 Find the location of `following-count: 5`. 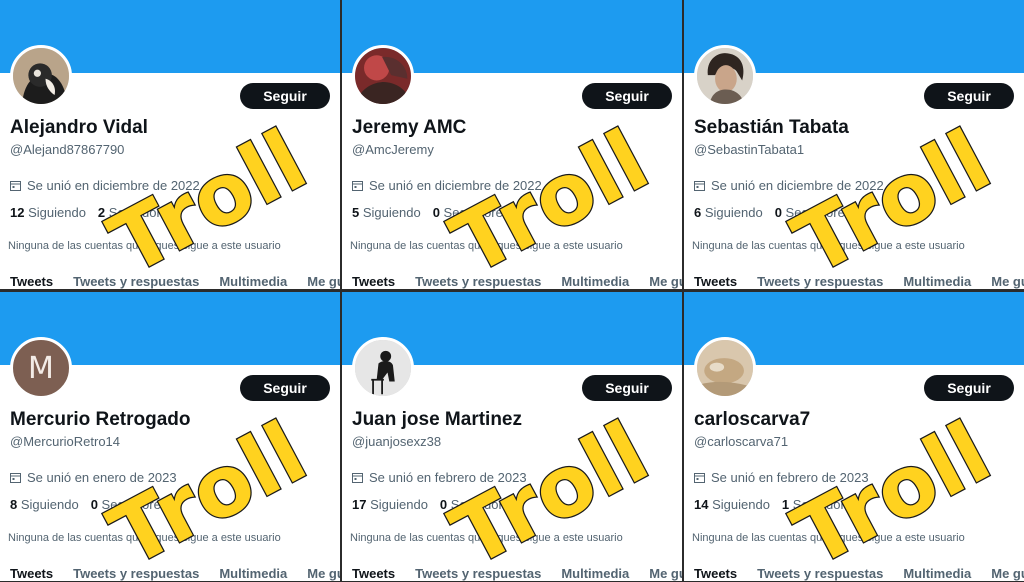

following-count: 5 is located at coordinates (356, 212).